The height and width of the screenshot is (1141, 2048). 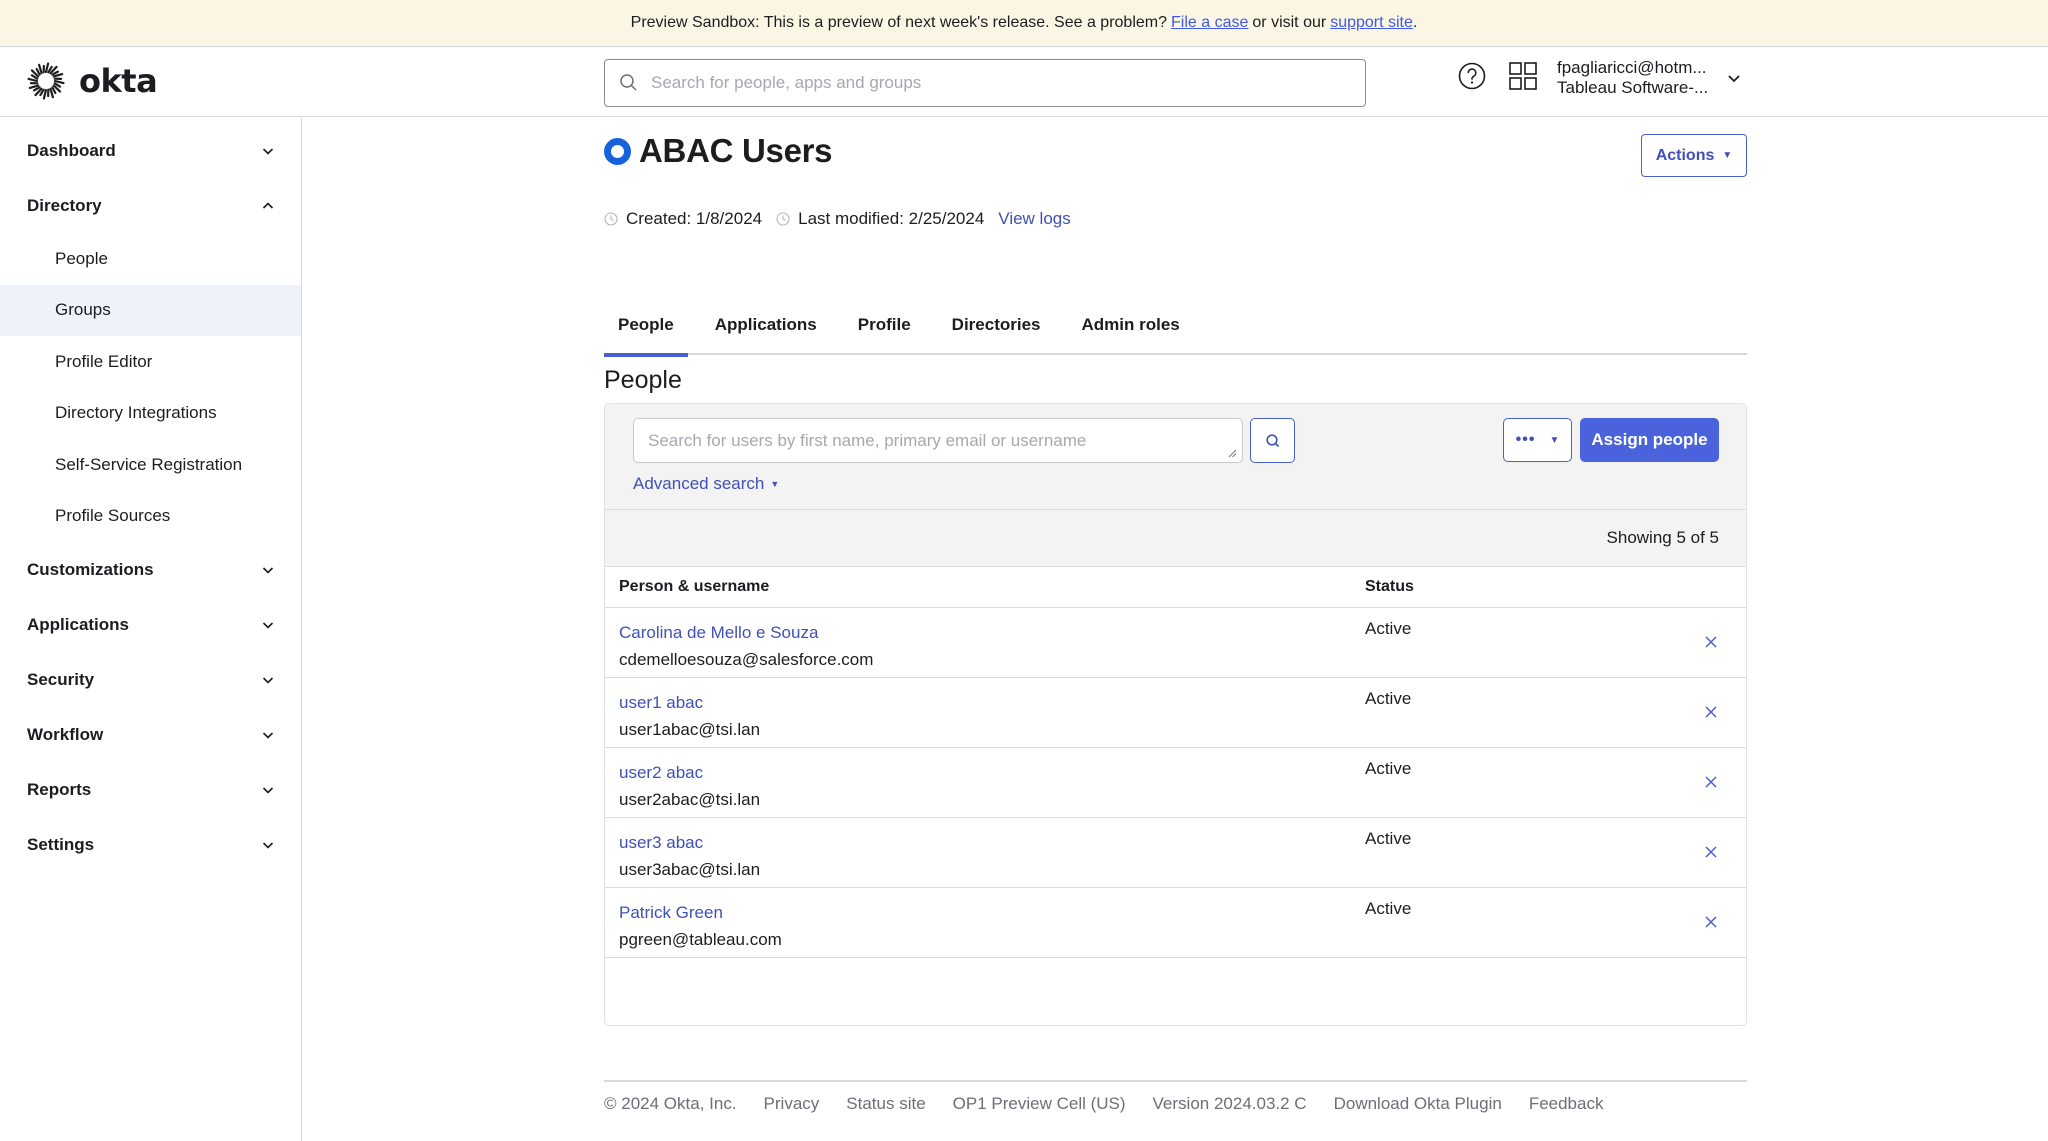 I want to click on global-search-input, so click(x=991, y=83).